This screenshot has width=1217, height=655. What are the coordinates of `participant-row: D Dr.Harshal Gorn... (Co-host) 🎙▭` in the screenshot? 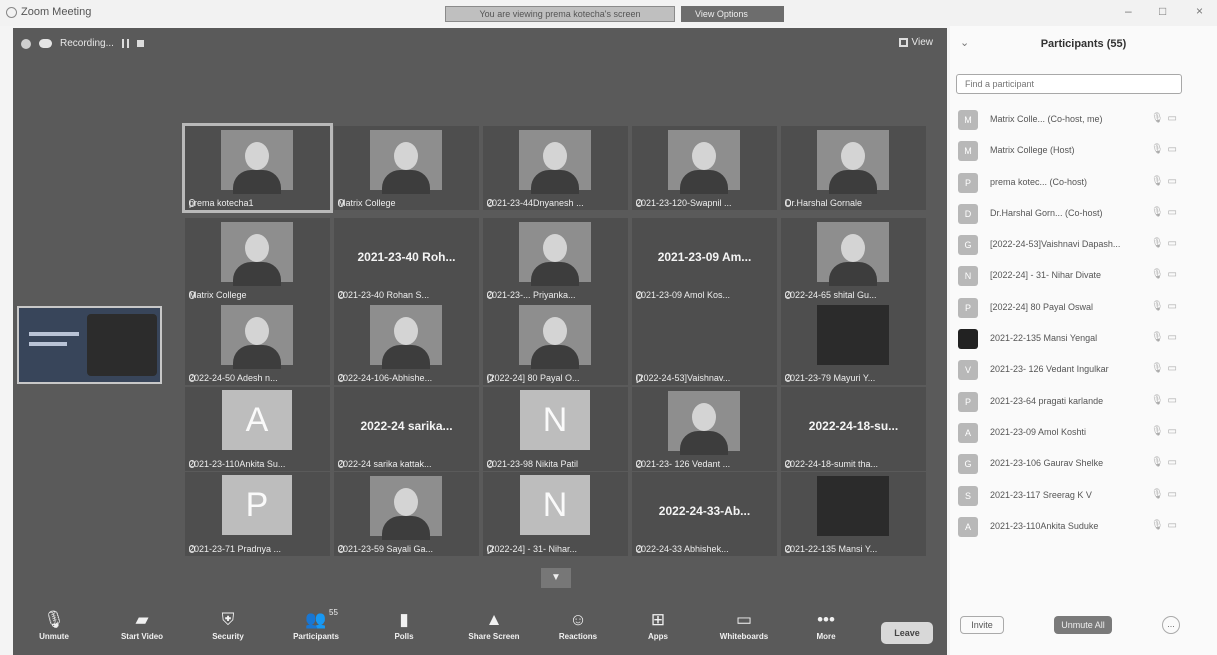 It's located at (1083, 213).